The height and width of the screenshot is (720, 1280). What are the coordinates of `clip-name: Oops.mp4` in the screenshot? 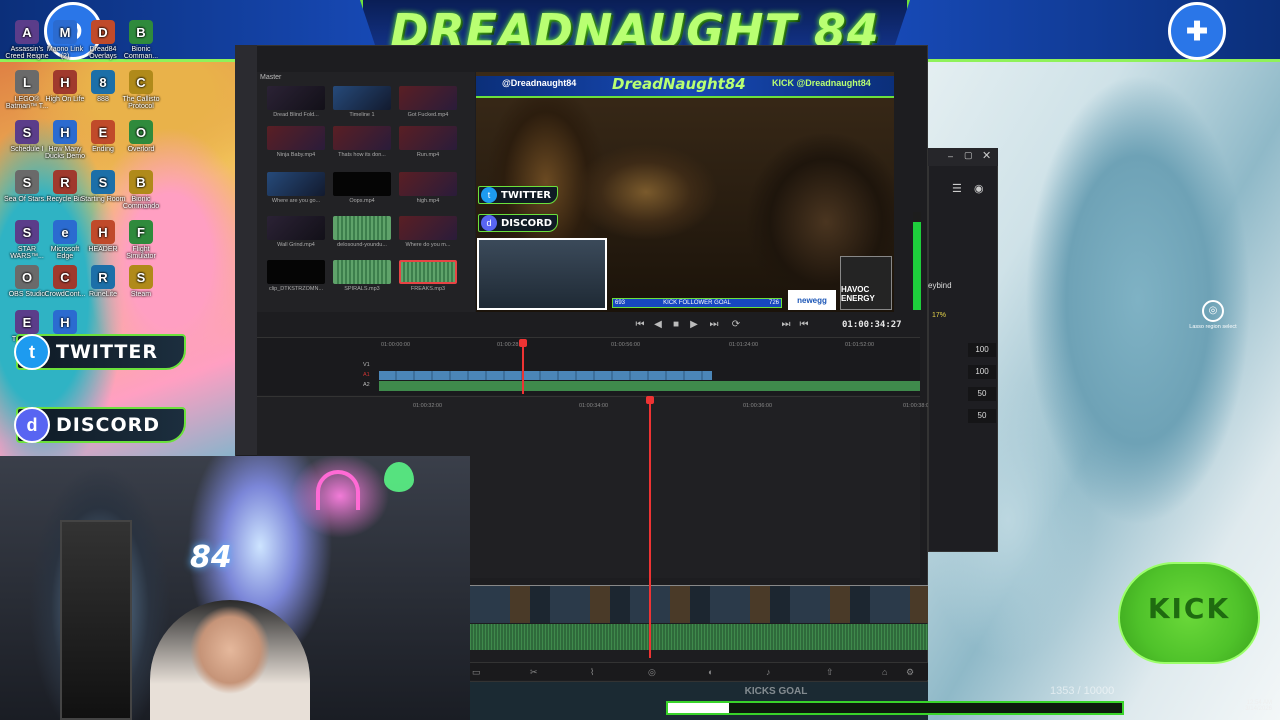 It's located at (362, 201).